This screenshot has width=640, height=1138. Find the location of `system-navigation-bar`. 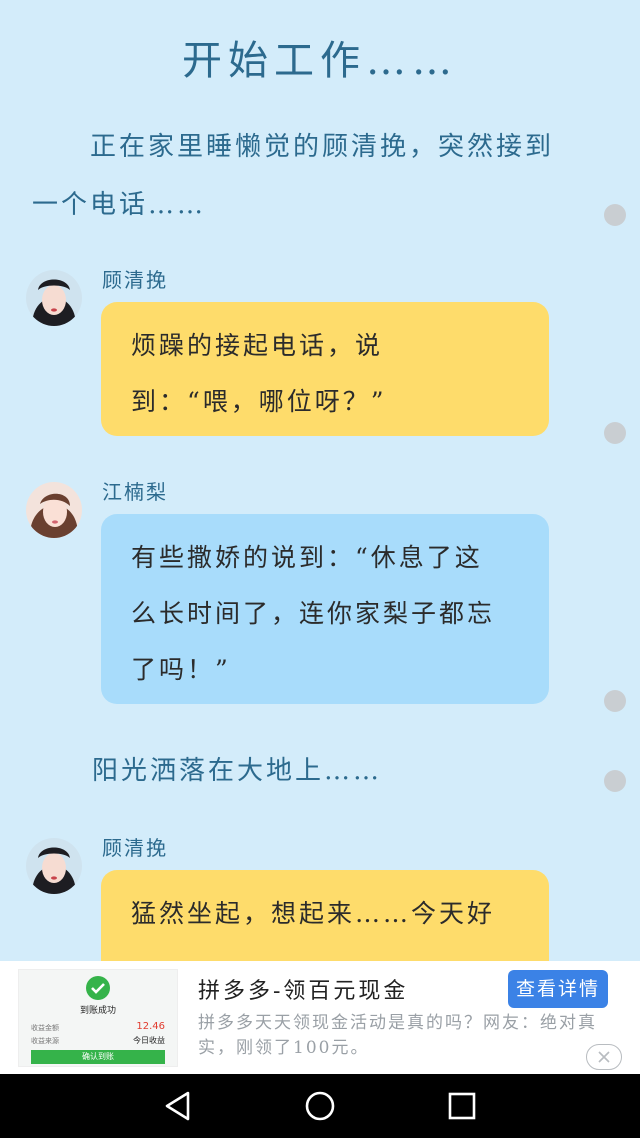

system-navigation-bar is located at coordinates (320, 1106).